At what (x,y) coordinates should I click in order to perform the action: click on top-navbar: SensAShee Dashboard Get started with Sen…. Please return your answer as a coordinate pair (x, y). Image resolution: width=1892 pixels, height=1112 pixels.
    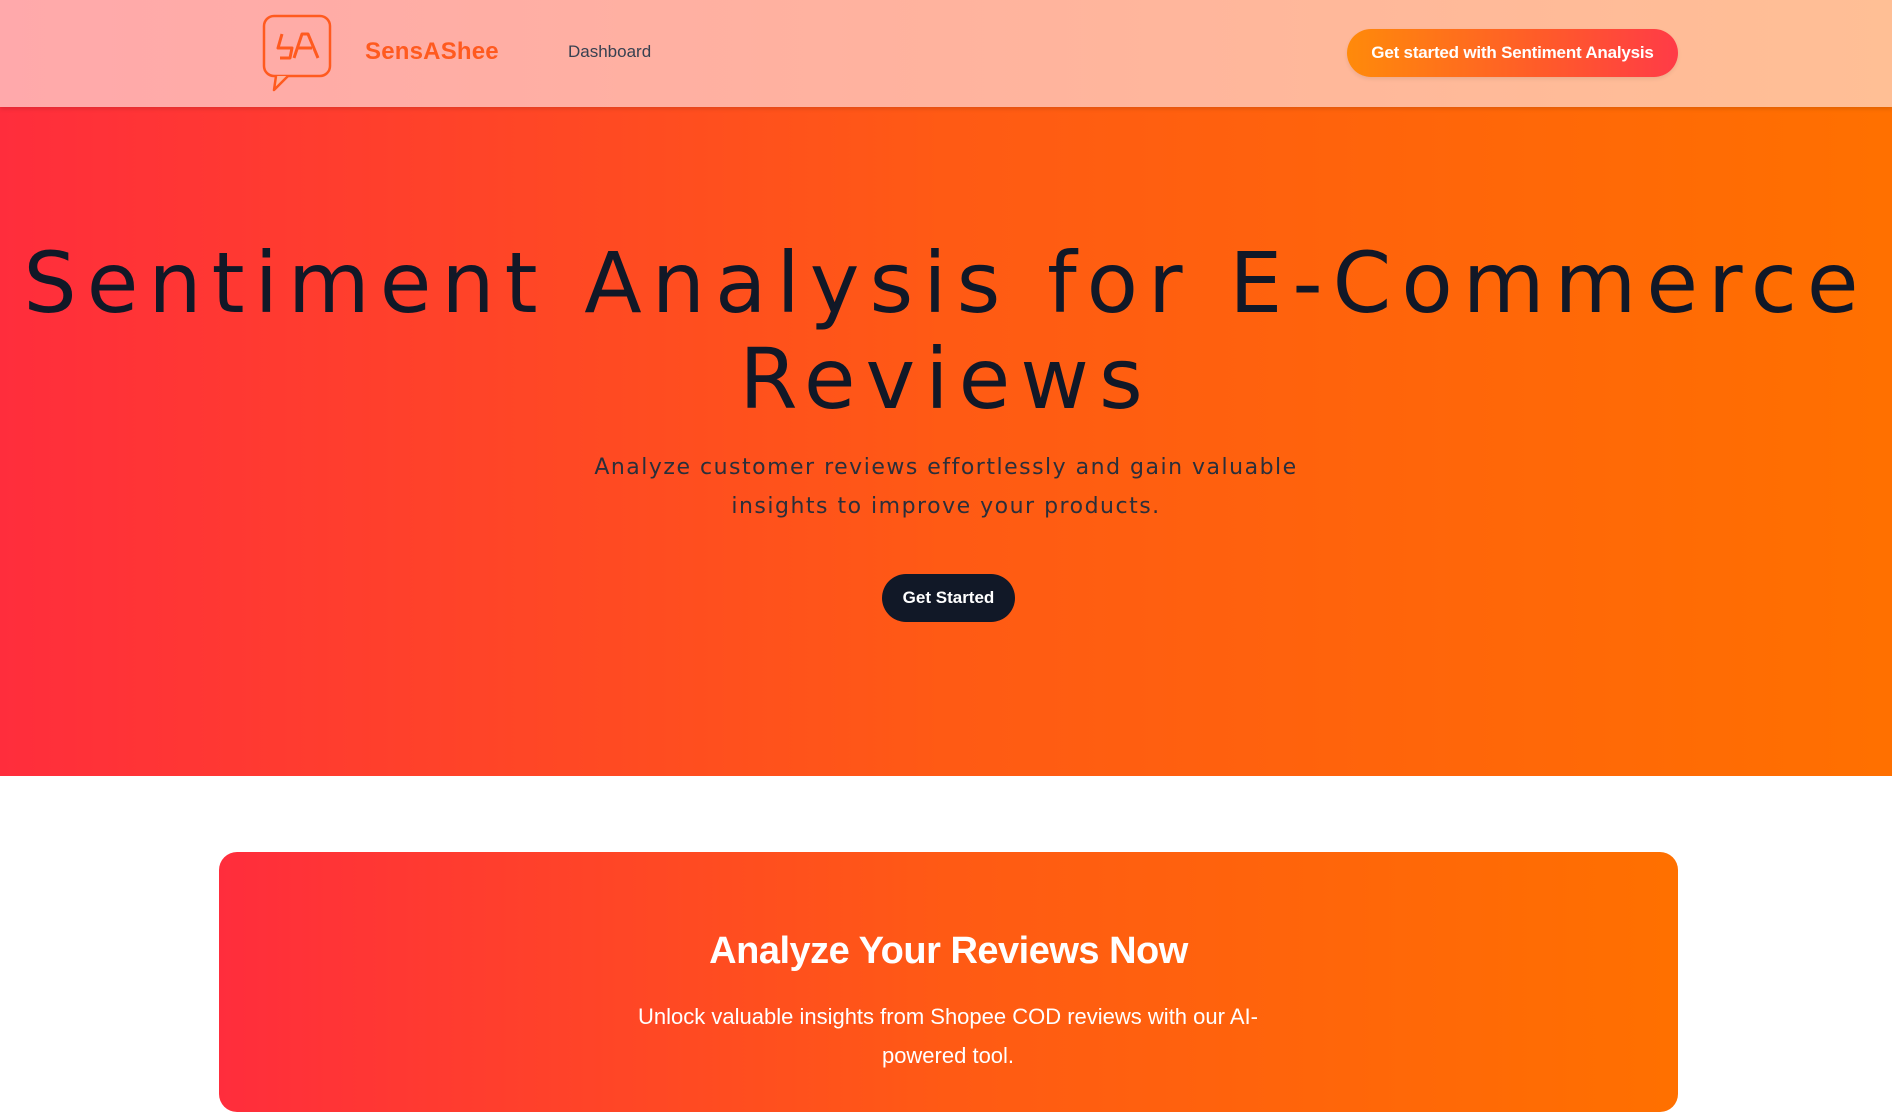
    Looking at the image, I should click on (946, 53).